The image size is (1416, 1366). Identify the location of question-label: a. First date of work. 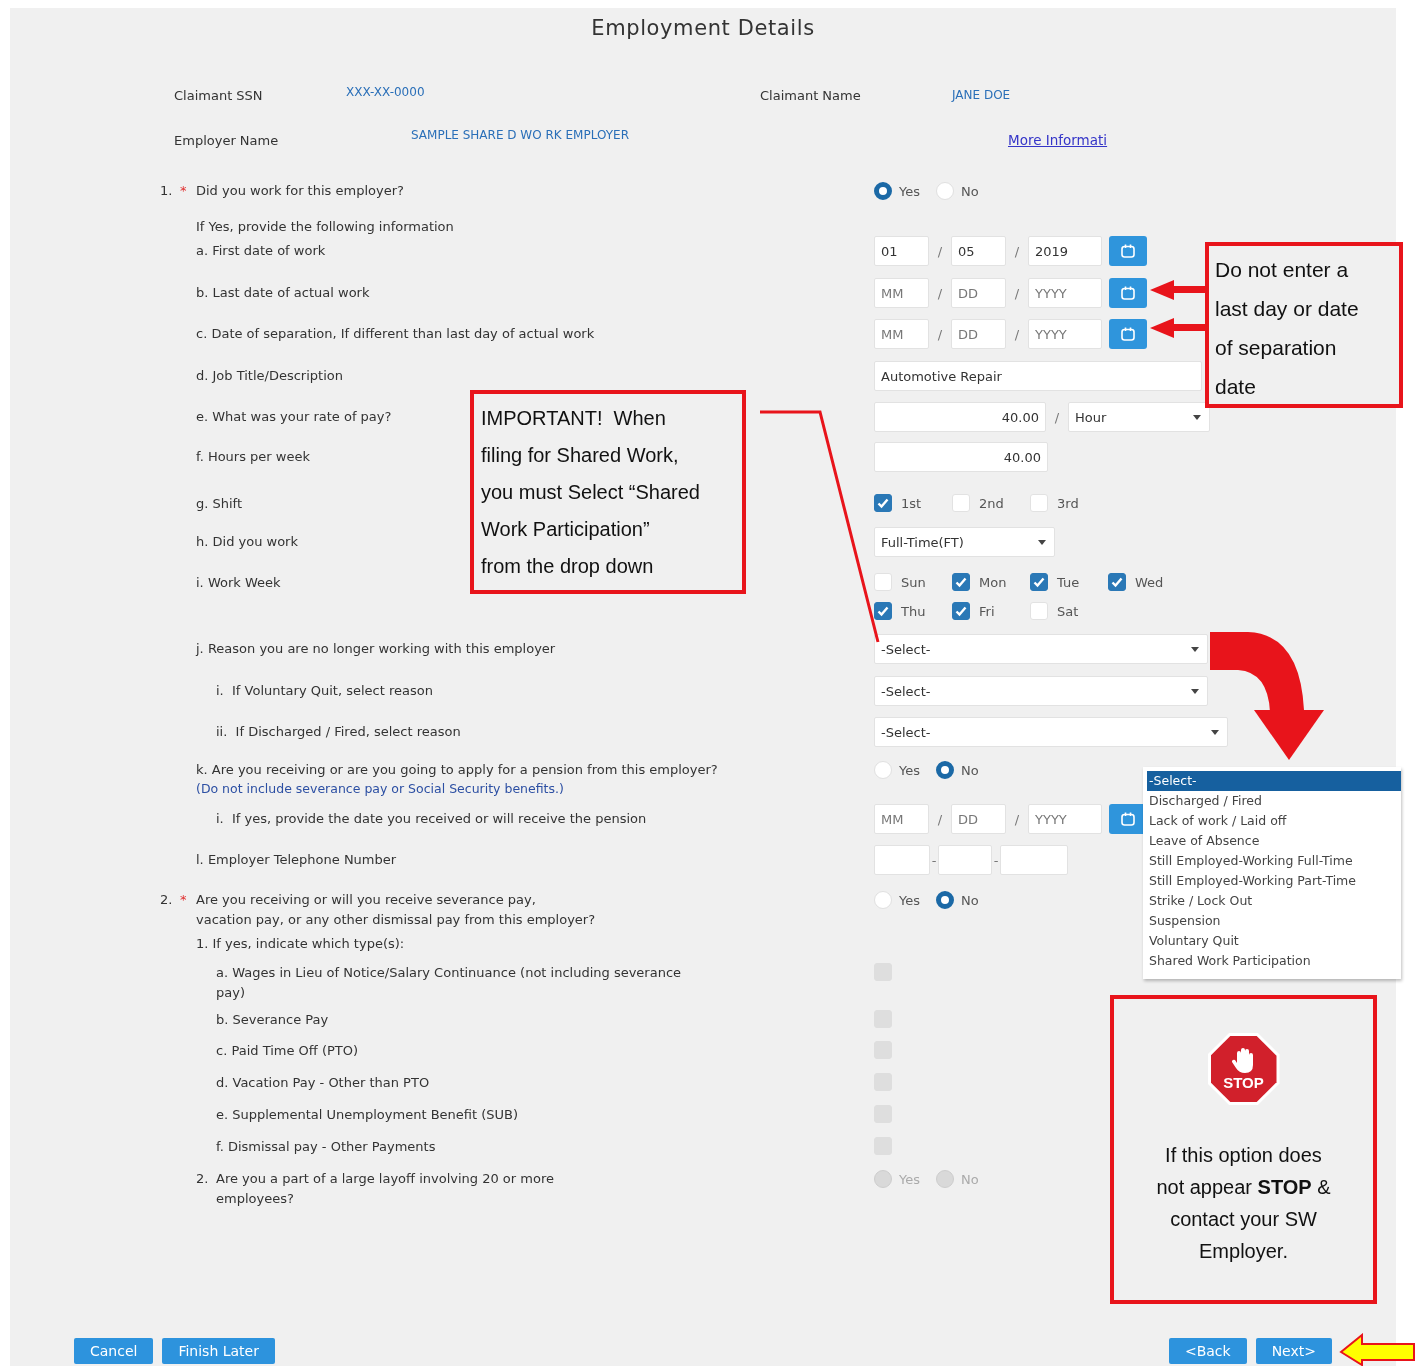
(261, 251).